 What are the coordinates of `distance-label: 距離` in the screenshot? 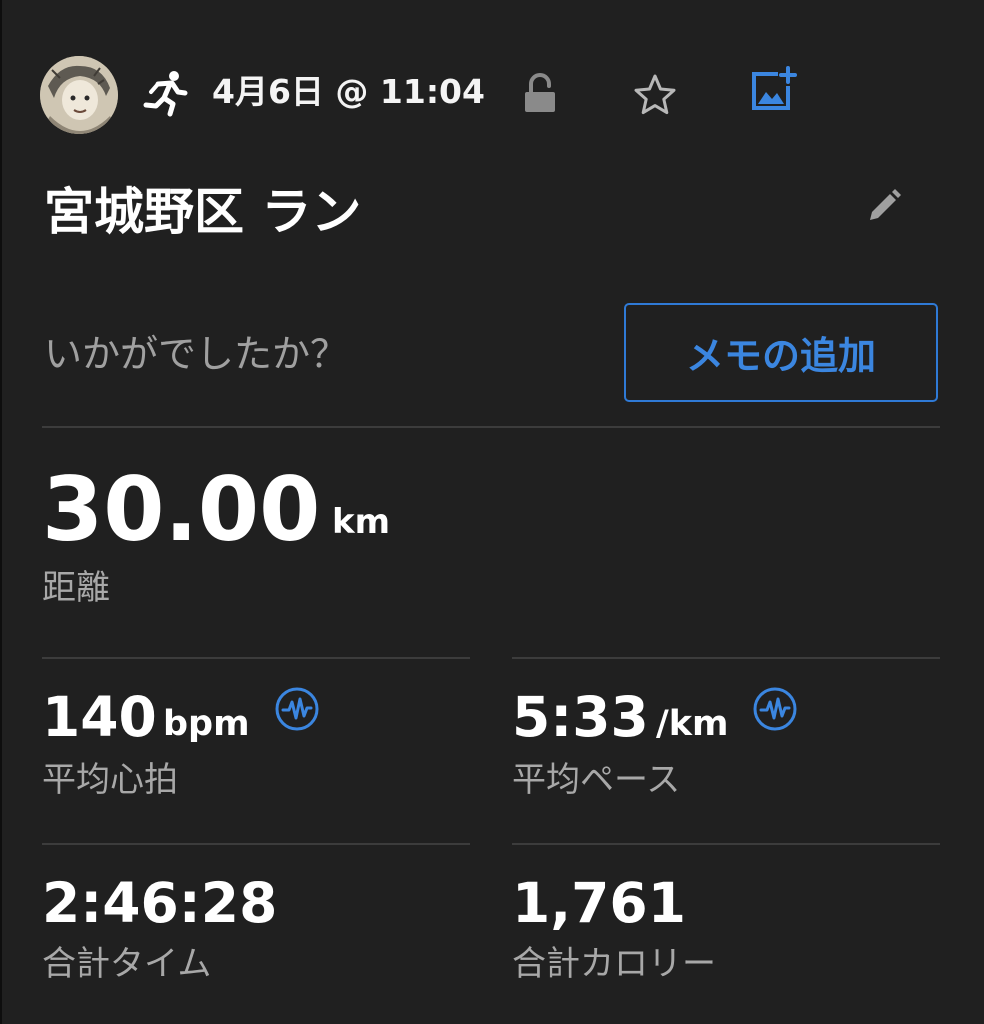 It's located at (76, 588).